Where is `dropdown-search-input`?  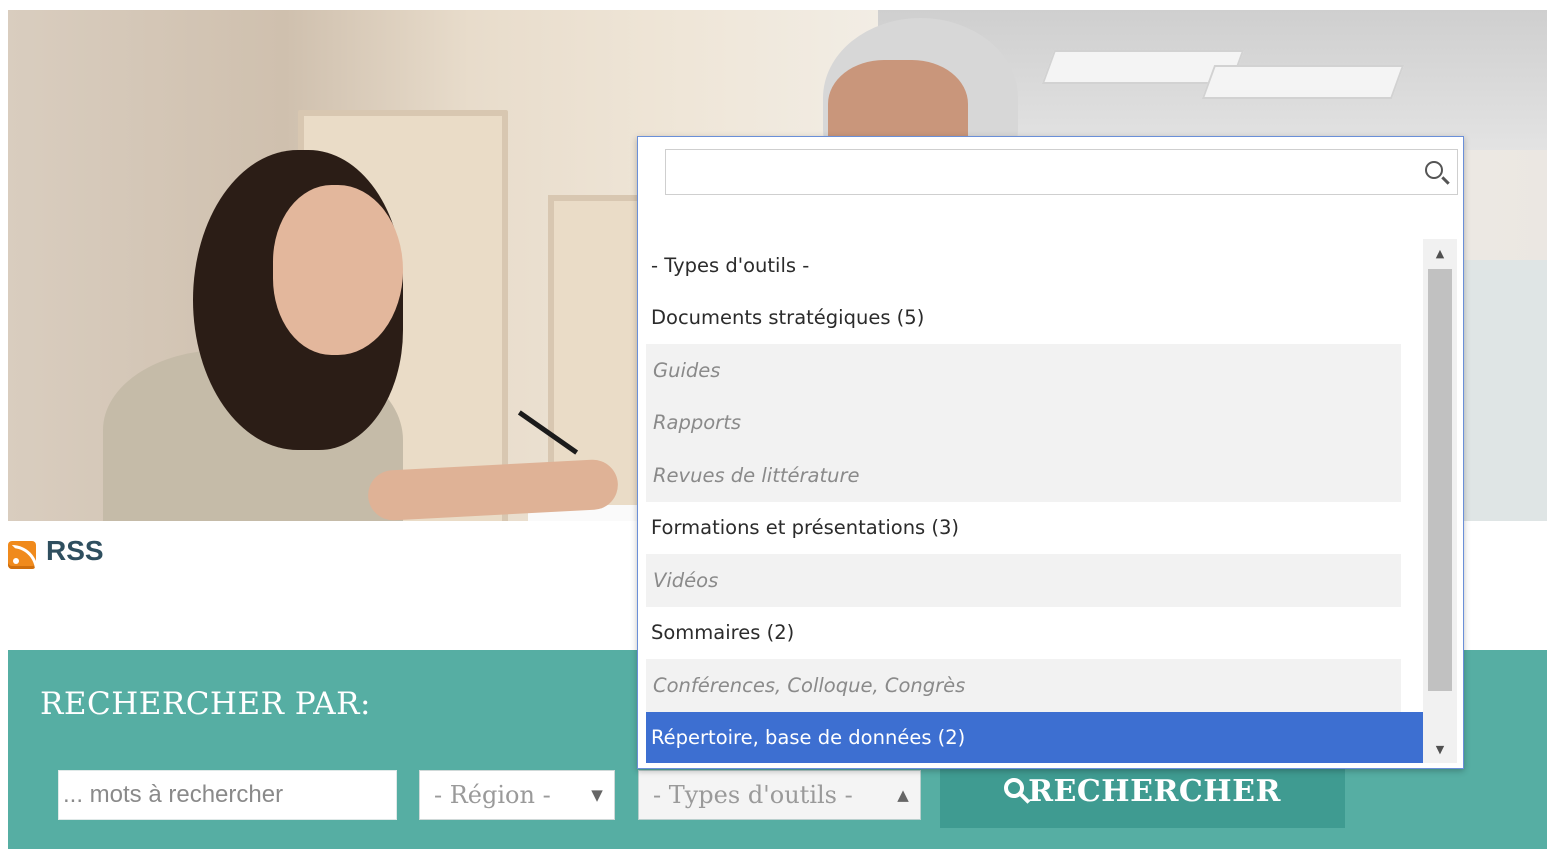
dropdown-search-input is located at coordinates (1061, 172).